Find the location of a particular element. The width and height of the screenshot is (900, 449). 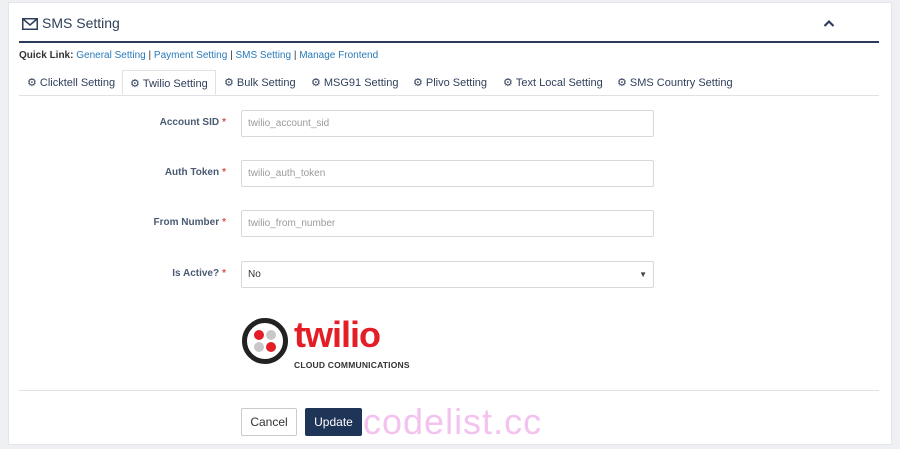

cancel-button: Cancel is located at coordinates (269, 422).